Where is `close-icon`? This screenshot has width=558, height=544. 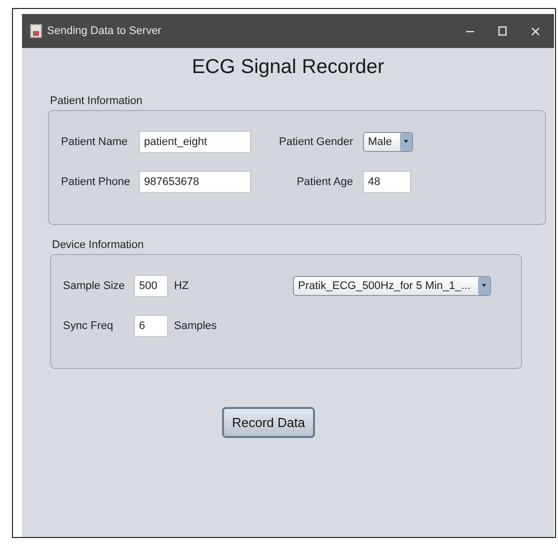 close-icon is located at coordinates (535, 31).